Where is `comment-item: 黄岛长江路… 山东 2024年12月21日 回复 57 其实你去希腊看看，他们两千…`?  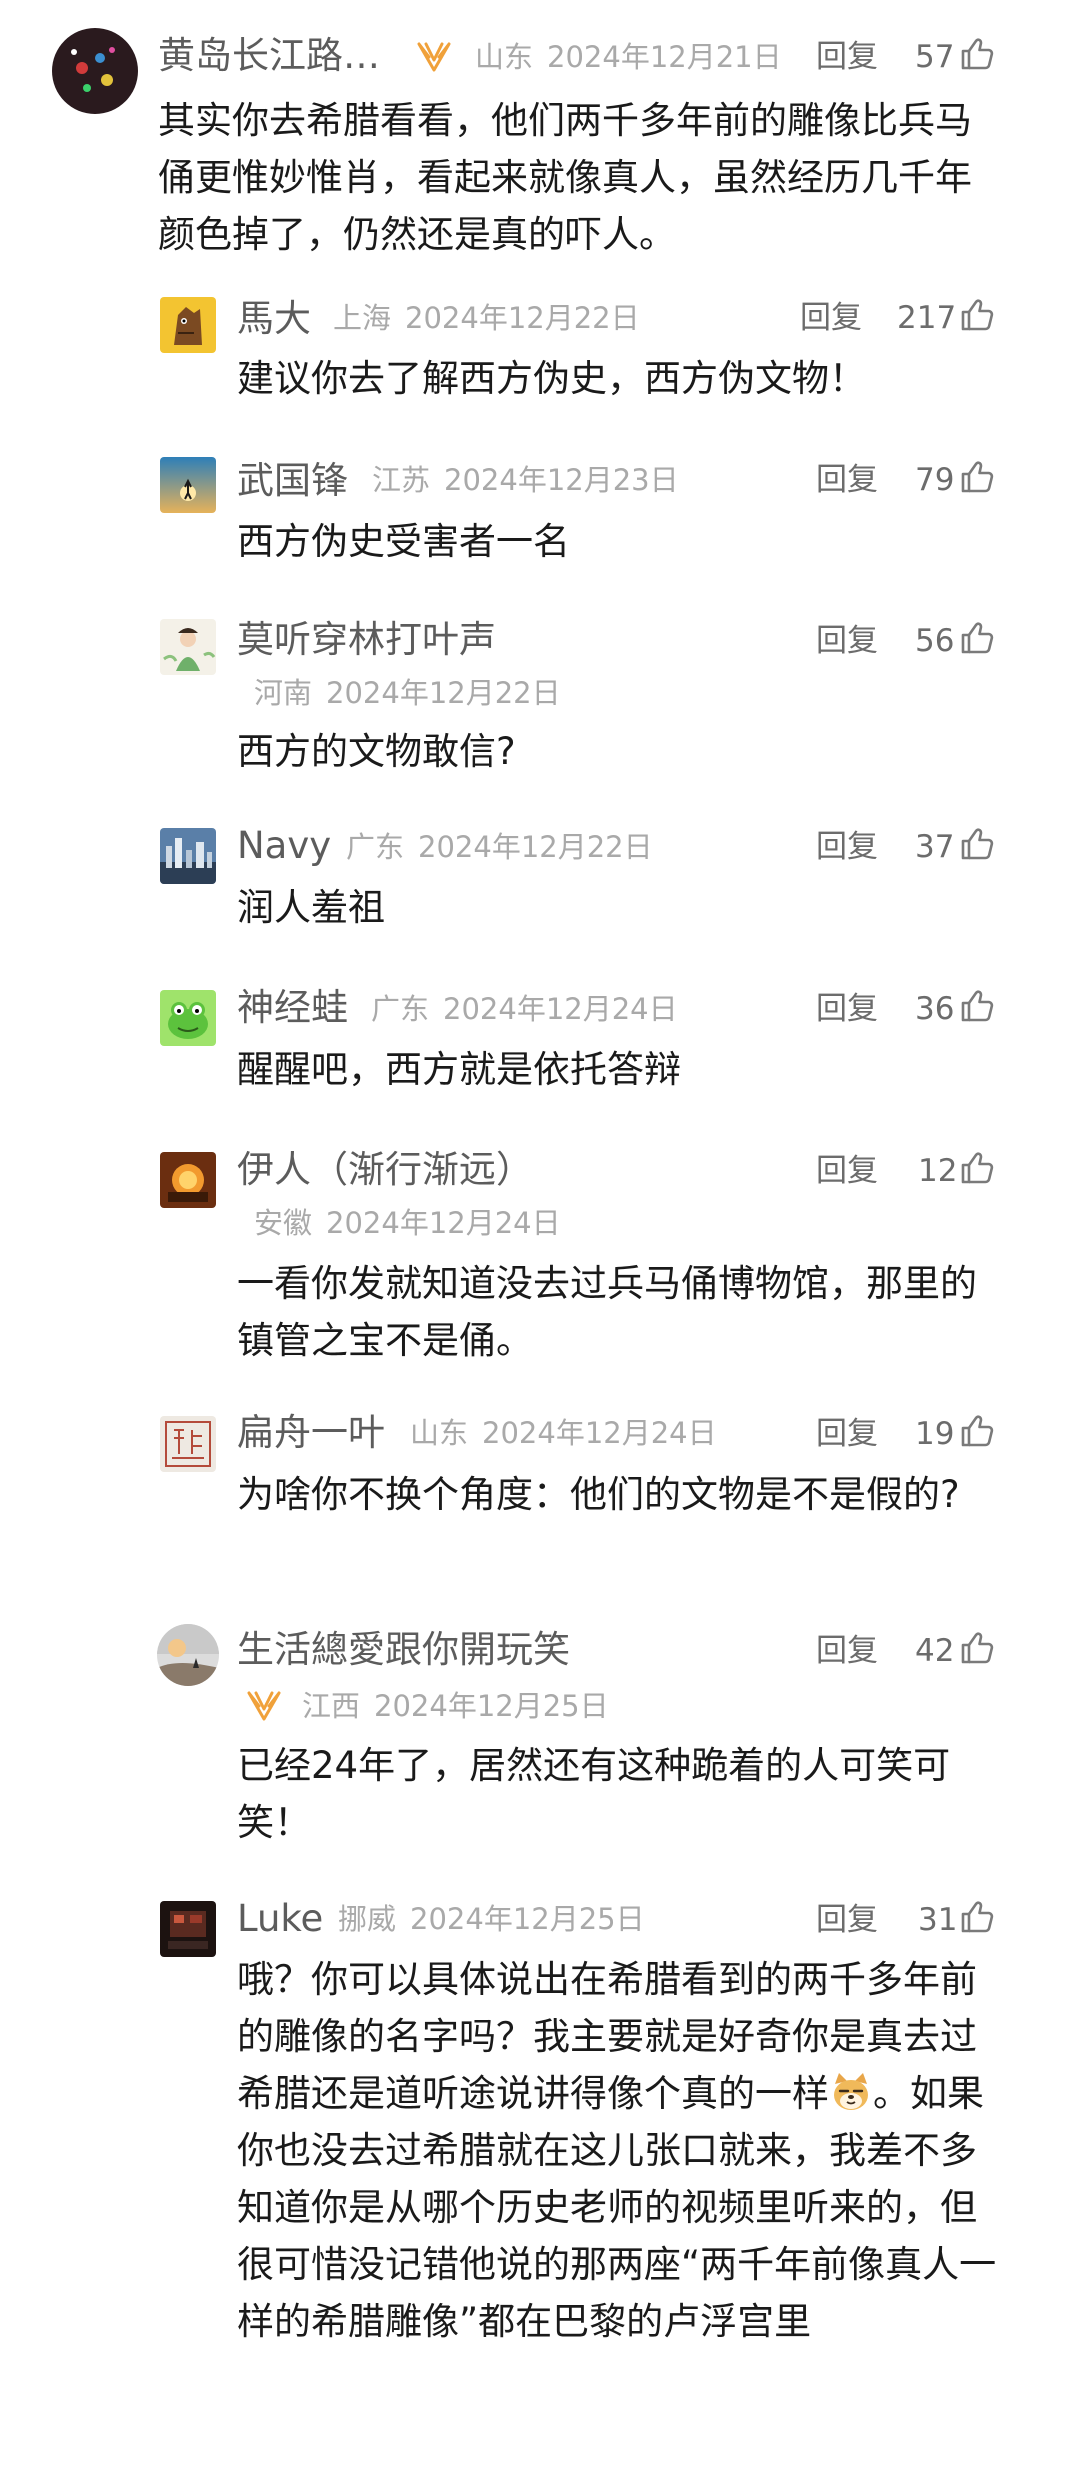 comment-item: 黄岛长江路… 山东 2024年12月21日 回复 57 其实你去希腊看看，他们两千… is located at coordinates (537, 130).